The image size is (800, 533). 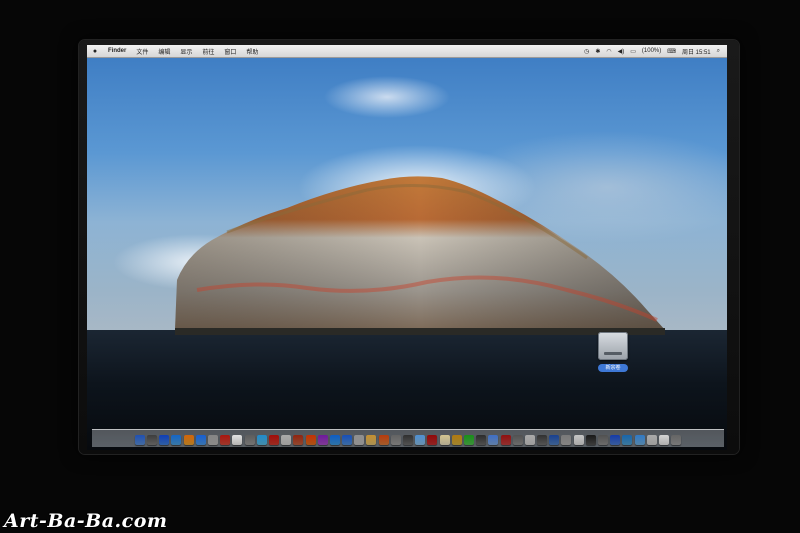 I want to click on apple-icon: ●, so click(x=95, y=51).